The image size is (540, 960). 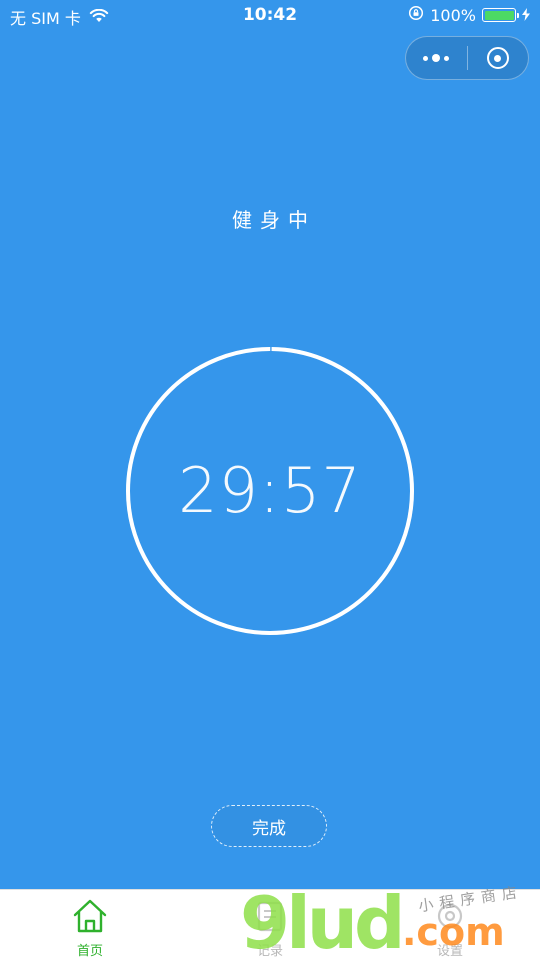 What do you see at coordinates (526, 15) in the screenshot?
I see `charging-bolt-icon` at bounding box center [526, 15].